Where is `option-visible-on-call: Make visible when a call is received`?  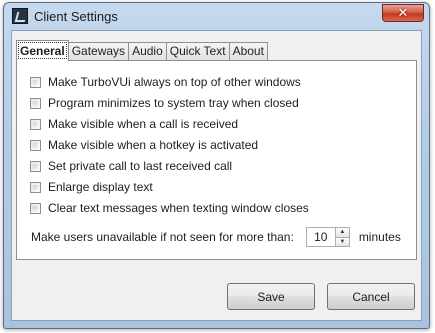
option-visible-on-call: Make visible when a call is received is located at coordinates (134, 124).